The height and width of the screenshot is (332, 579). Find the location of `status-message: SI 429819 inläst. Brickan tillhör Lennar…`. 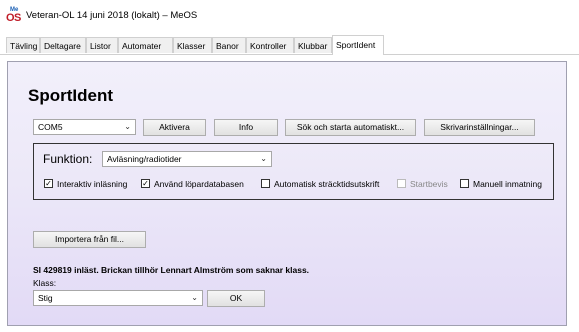

status-message: SI 429819 inläst. Brickan tillhör Lennar… is located at coordinates (171, 270).